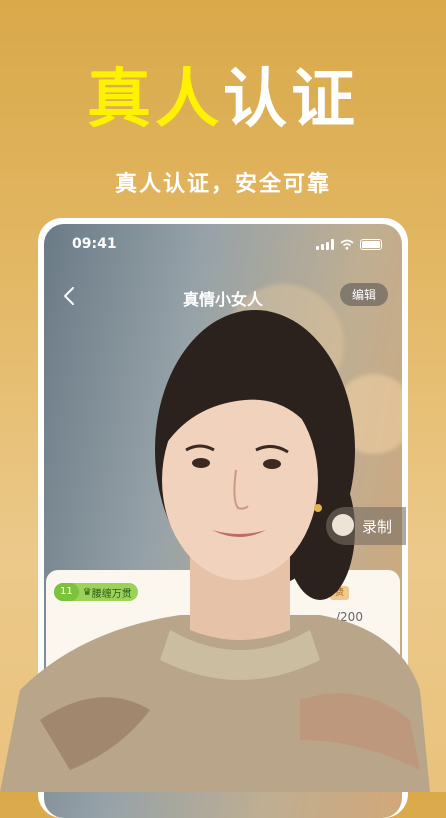  I want to click on promo-headline: 真人认证, so click(223, 100).